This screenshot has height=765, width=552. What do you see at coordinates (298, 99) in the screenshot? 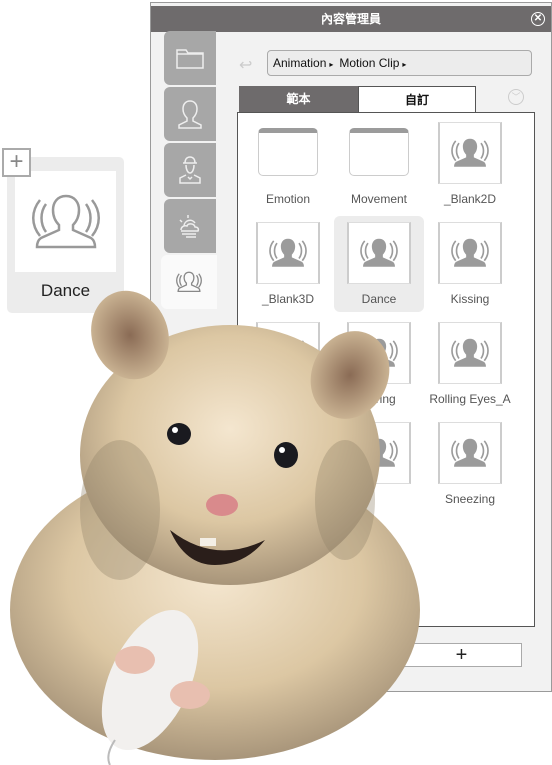
I see `tab-template: 範本` at bounding box center [298, 99].